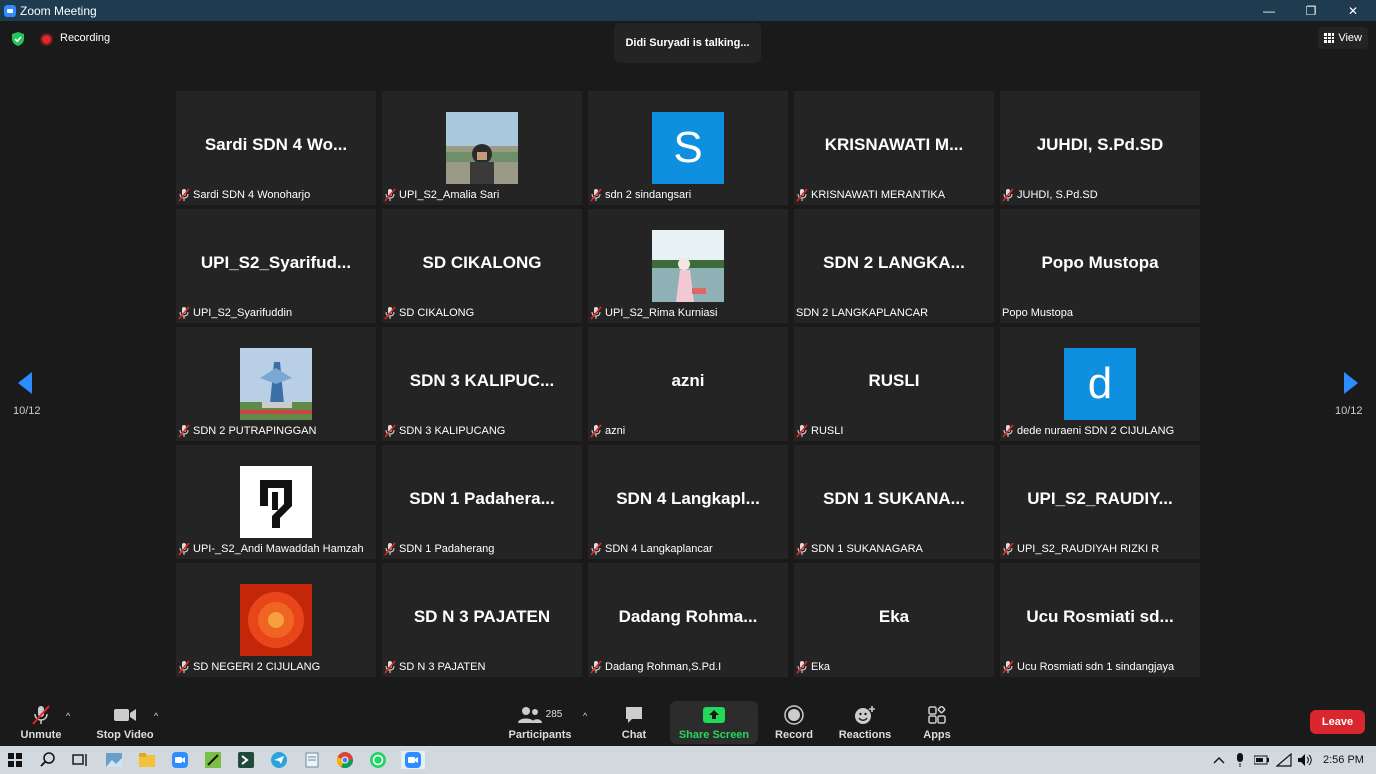 Image resolution: width=1376 pixels, height=774 pixels. I want to click on terminal-app-icon, so click(246, 760).